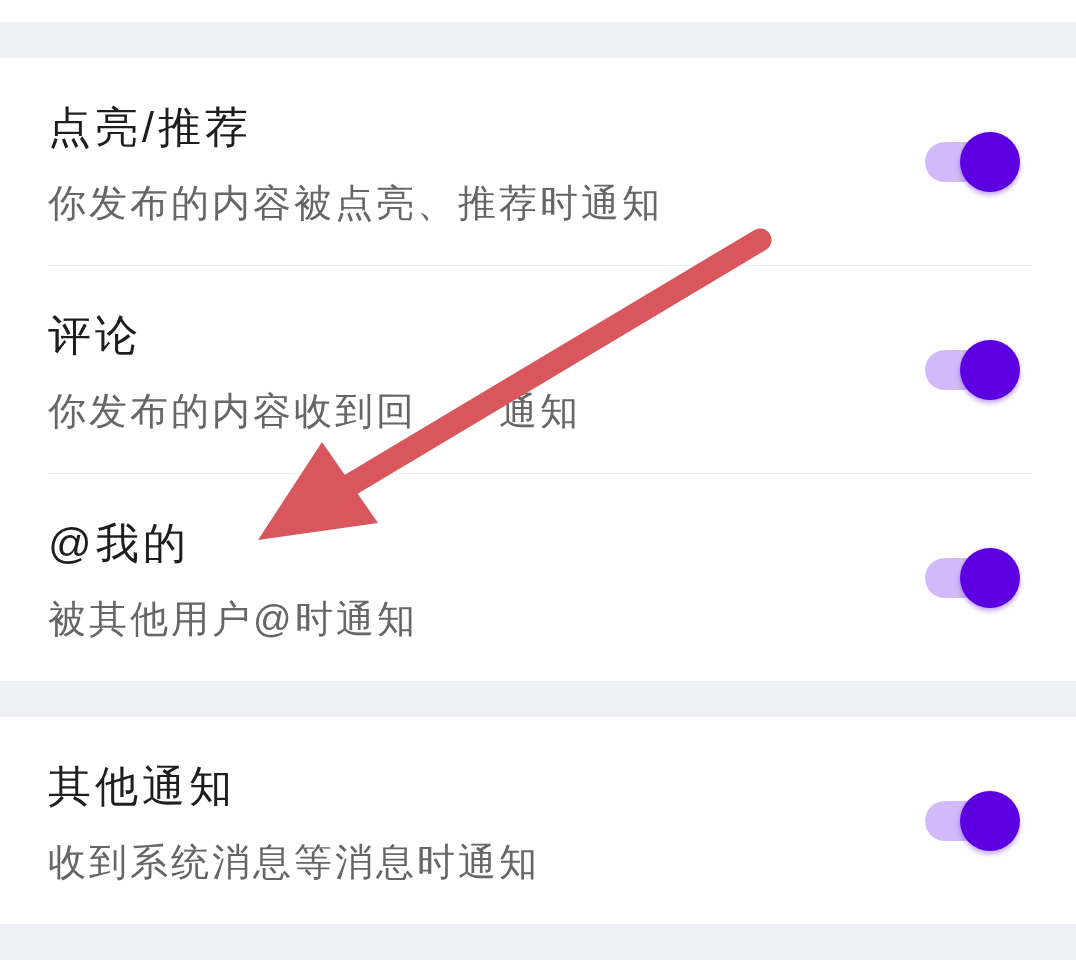 The image size is (1076, 960). I want to click on setting-title: 评论, so click(95, 335).